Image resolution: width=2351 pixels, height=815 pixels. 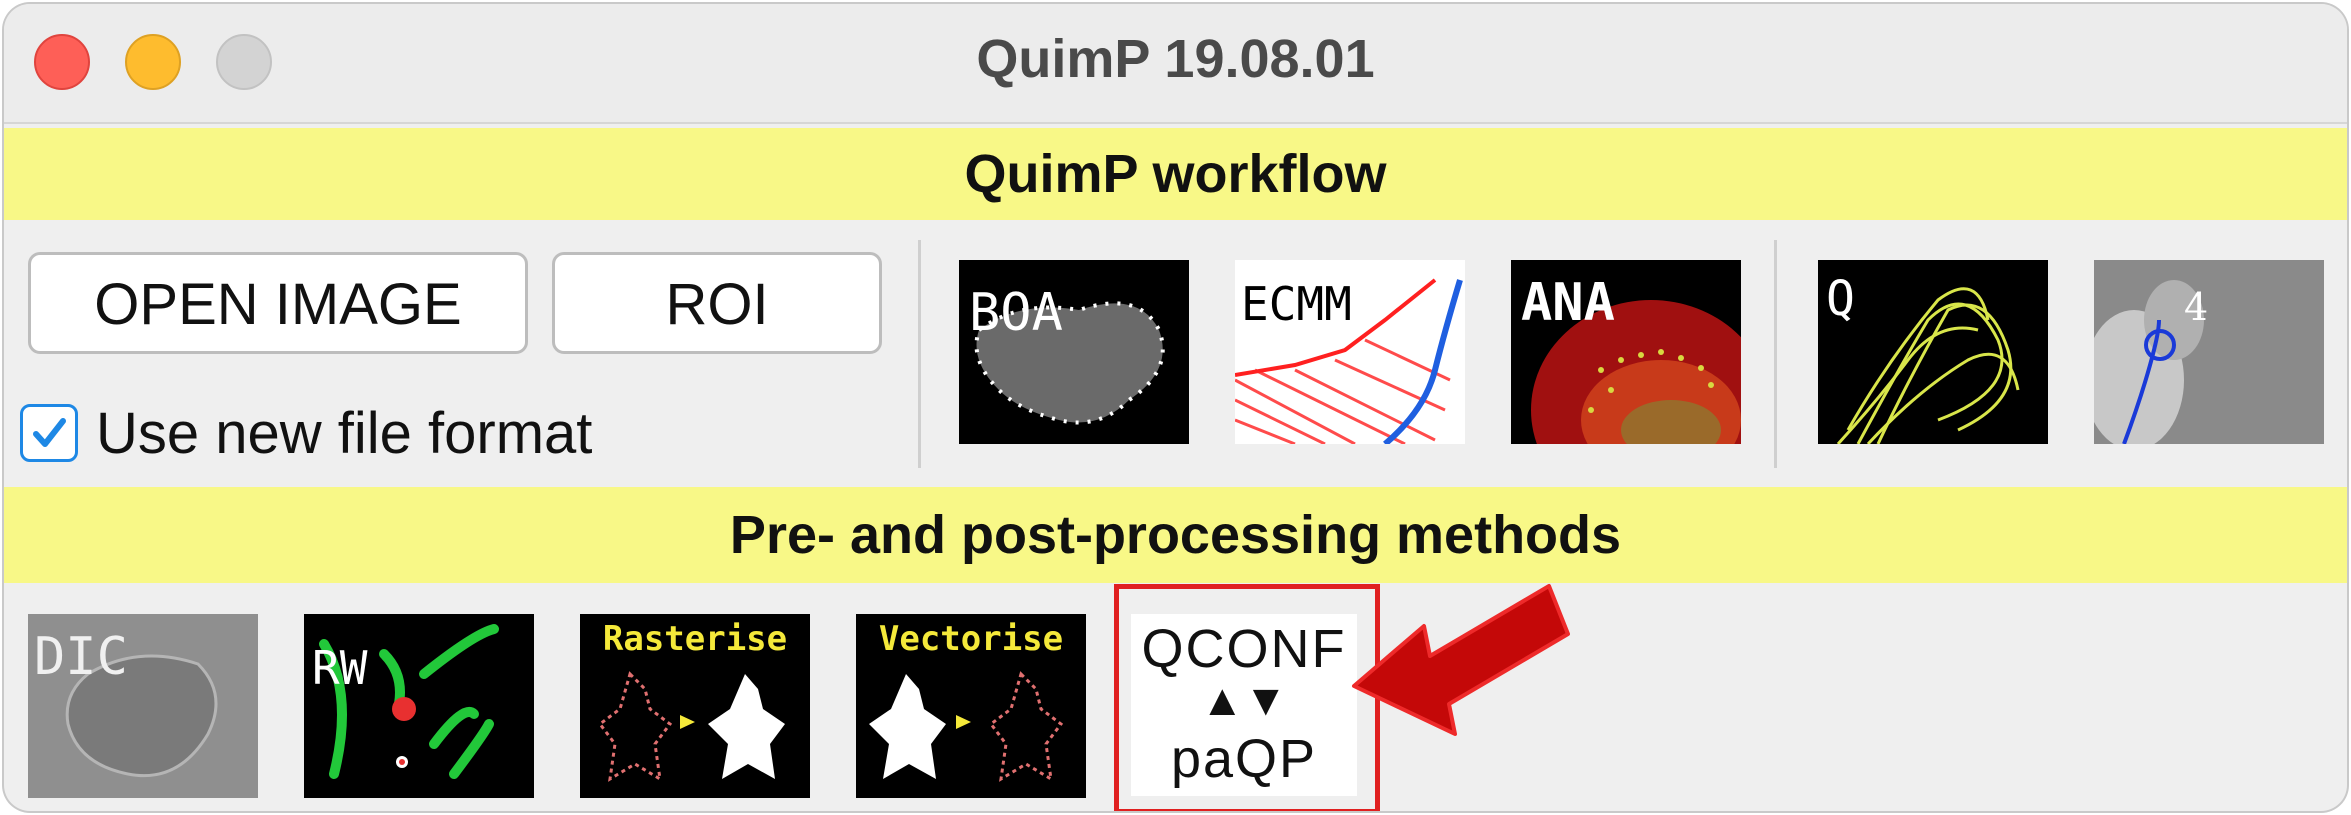 I want to click on workflow-header: QuimP workflow, so click(x=1175, y=174).